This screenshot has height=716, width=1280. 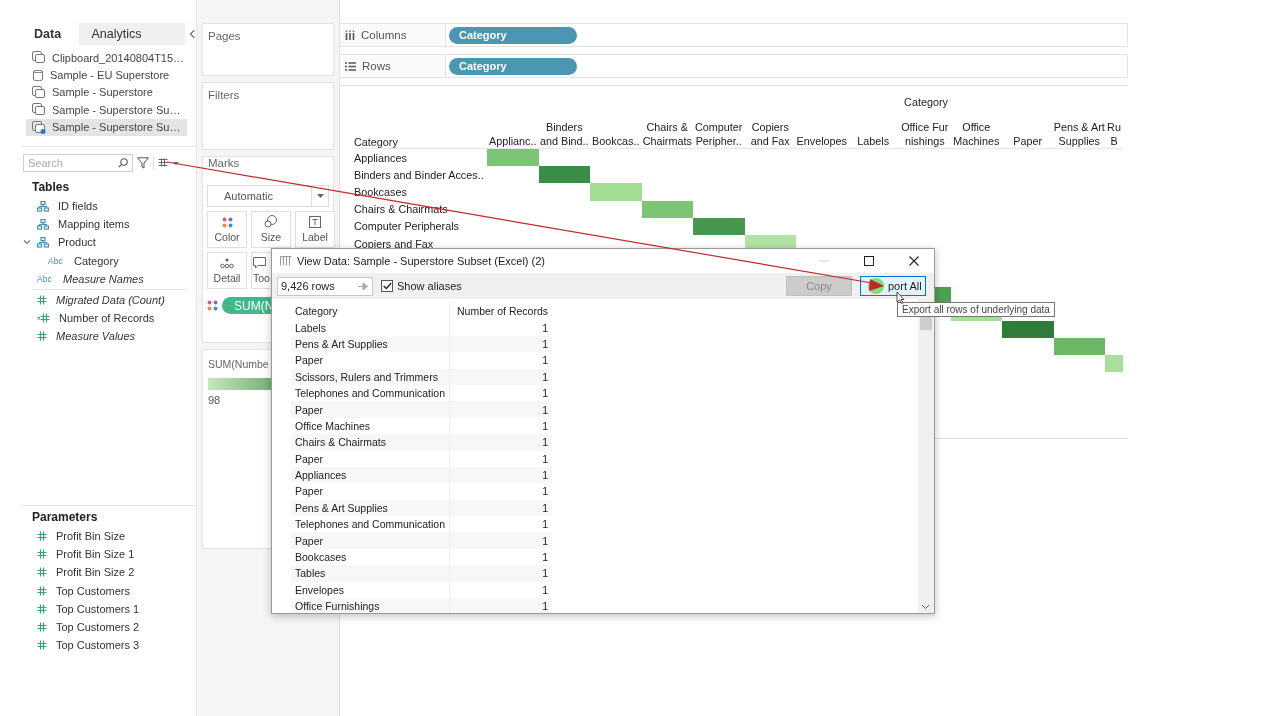 I want to click on parameter-item: Profit Bin Size, so click(x=91, y=536).